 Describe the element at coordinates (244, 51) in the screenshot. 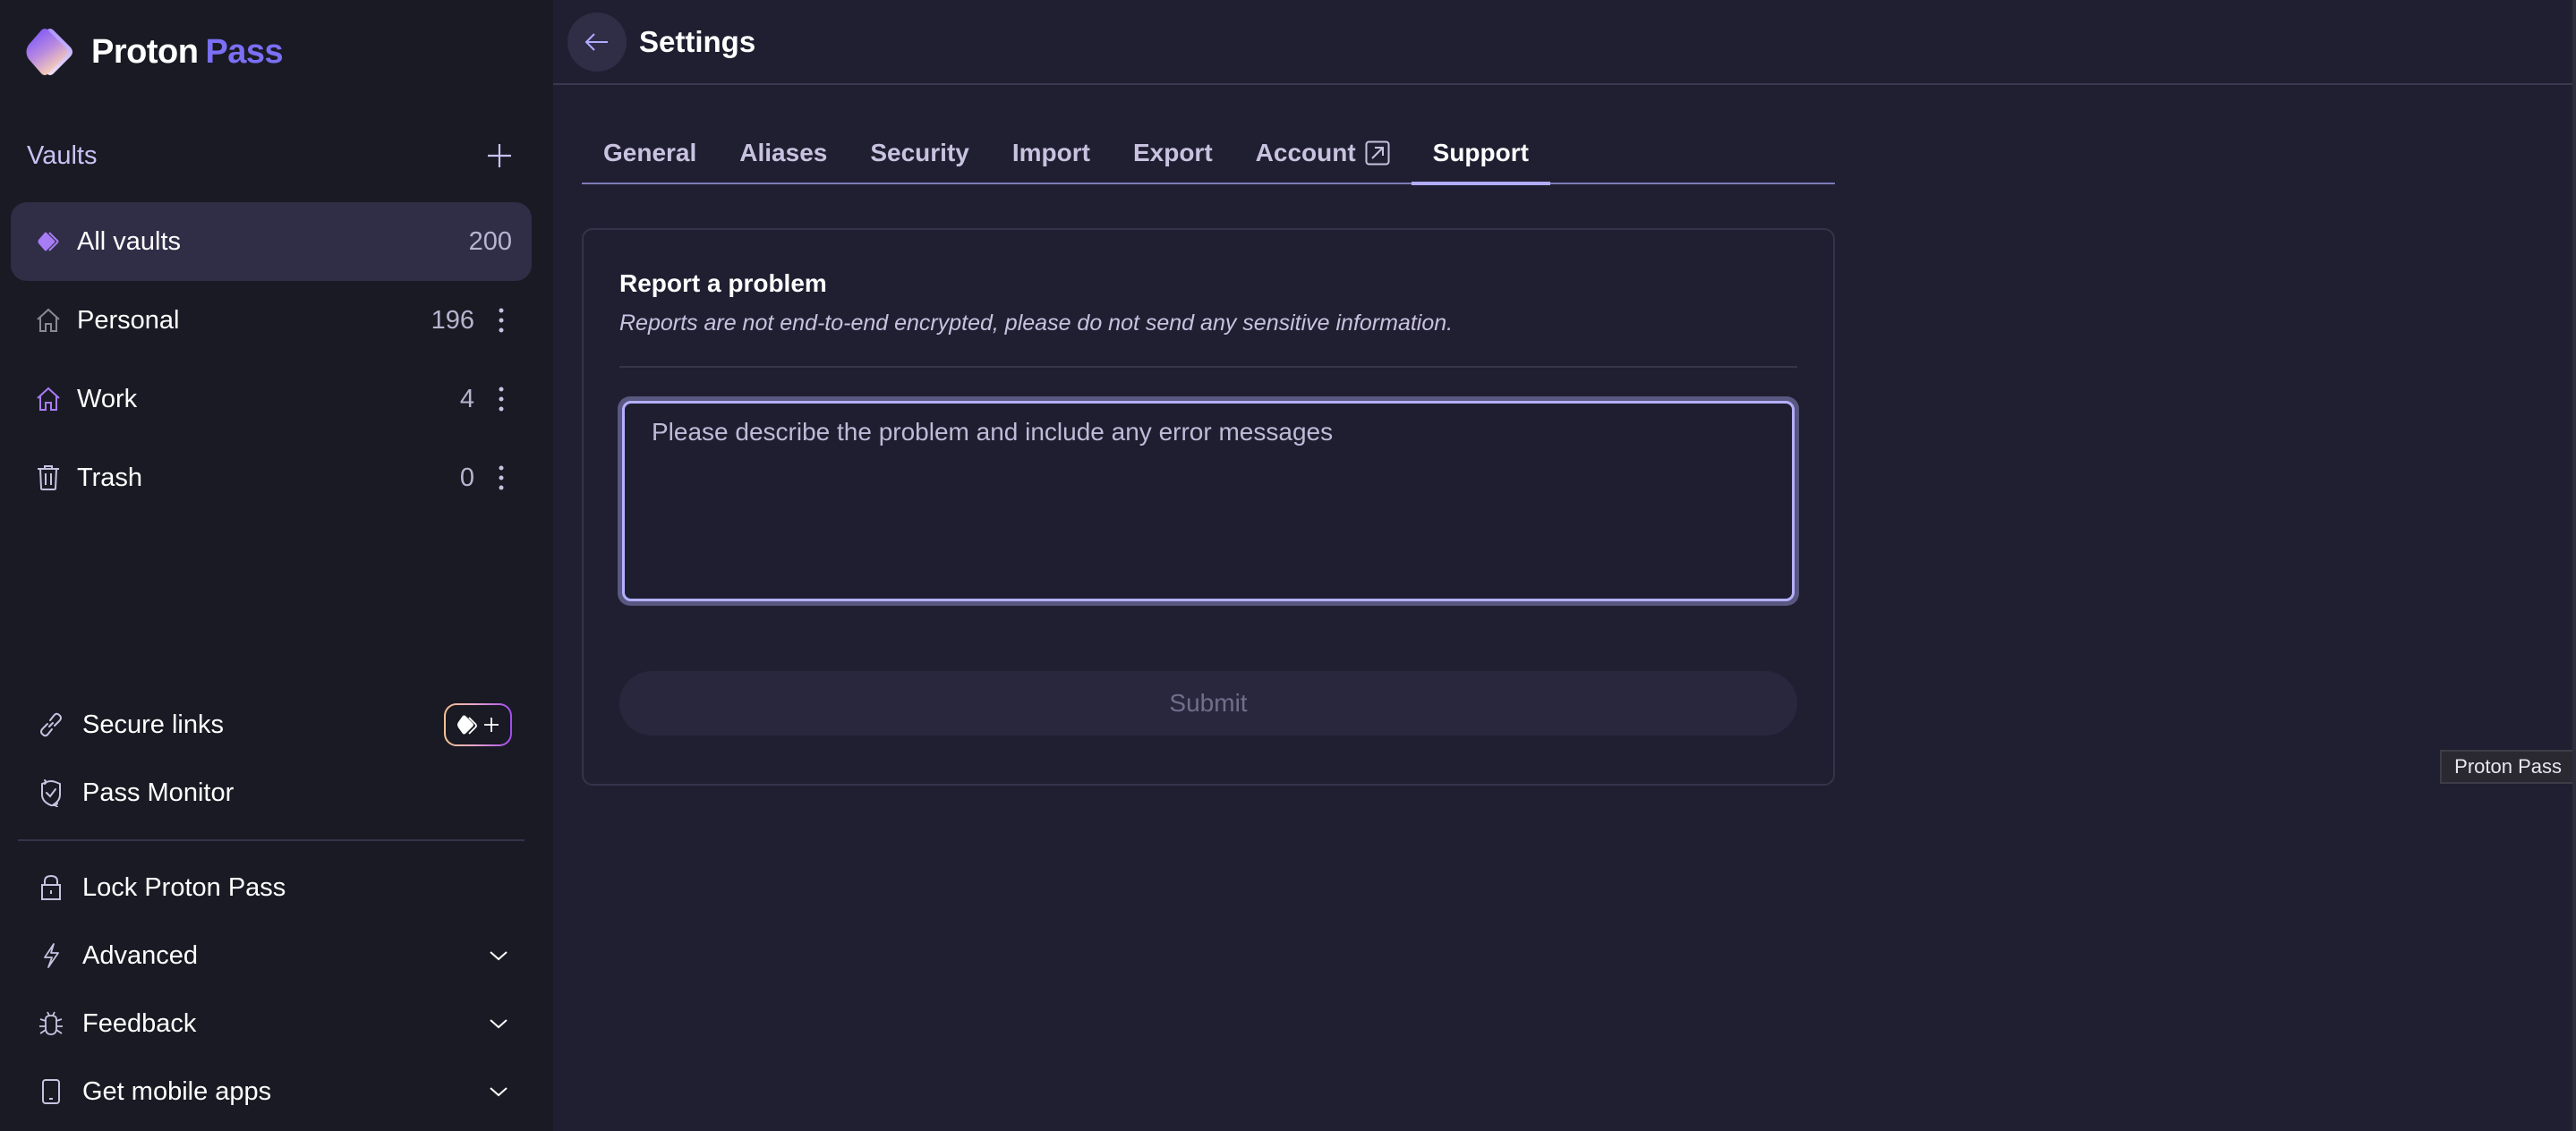

I see `app-name-pass: Pass` at that location.